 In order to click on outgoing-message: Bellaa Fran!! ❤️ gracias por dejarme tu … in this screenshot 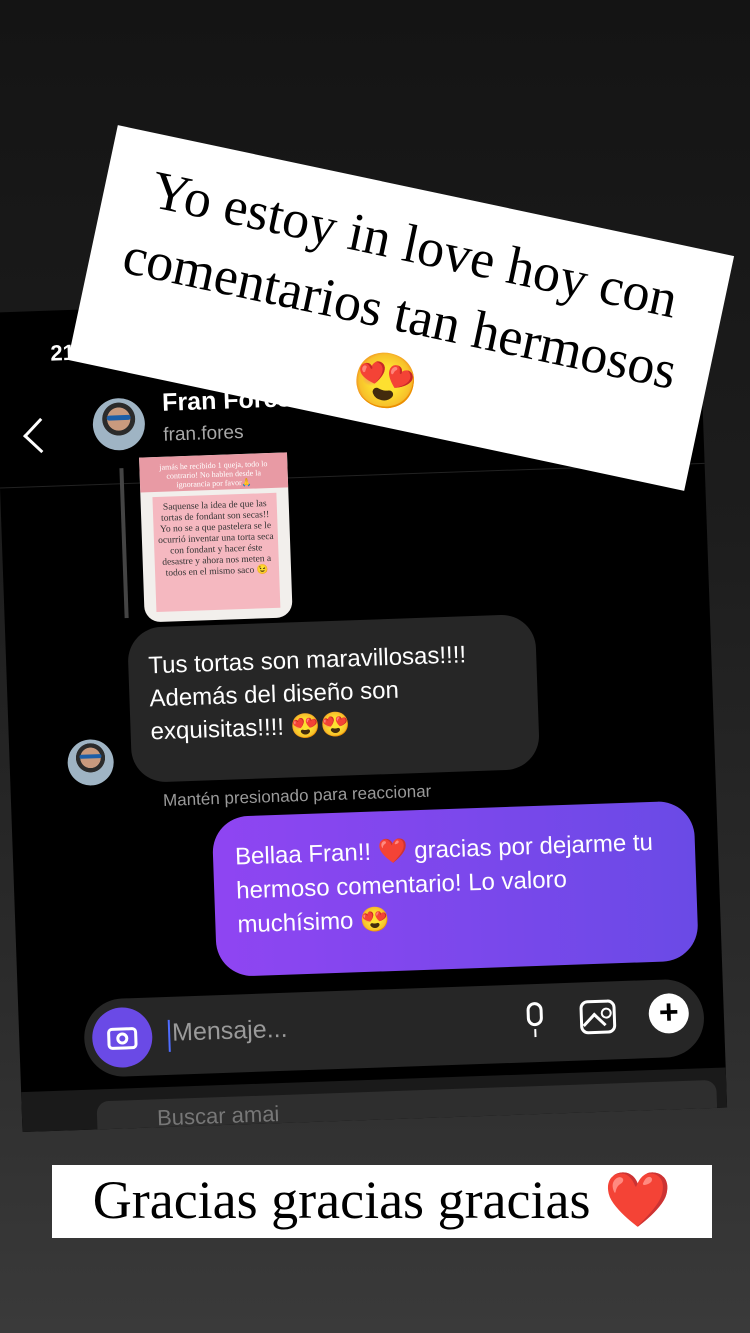, I will do `click(455, 889)`.